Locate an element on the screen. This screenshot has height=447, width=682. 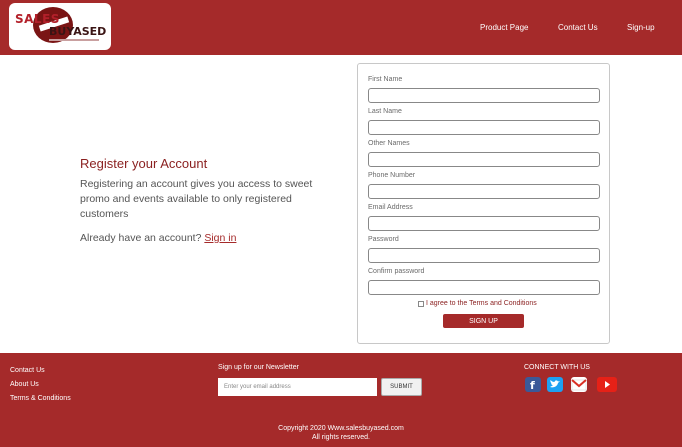
site-logo: SALES BUYASED is located at coordinates (60, 26).